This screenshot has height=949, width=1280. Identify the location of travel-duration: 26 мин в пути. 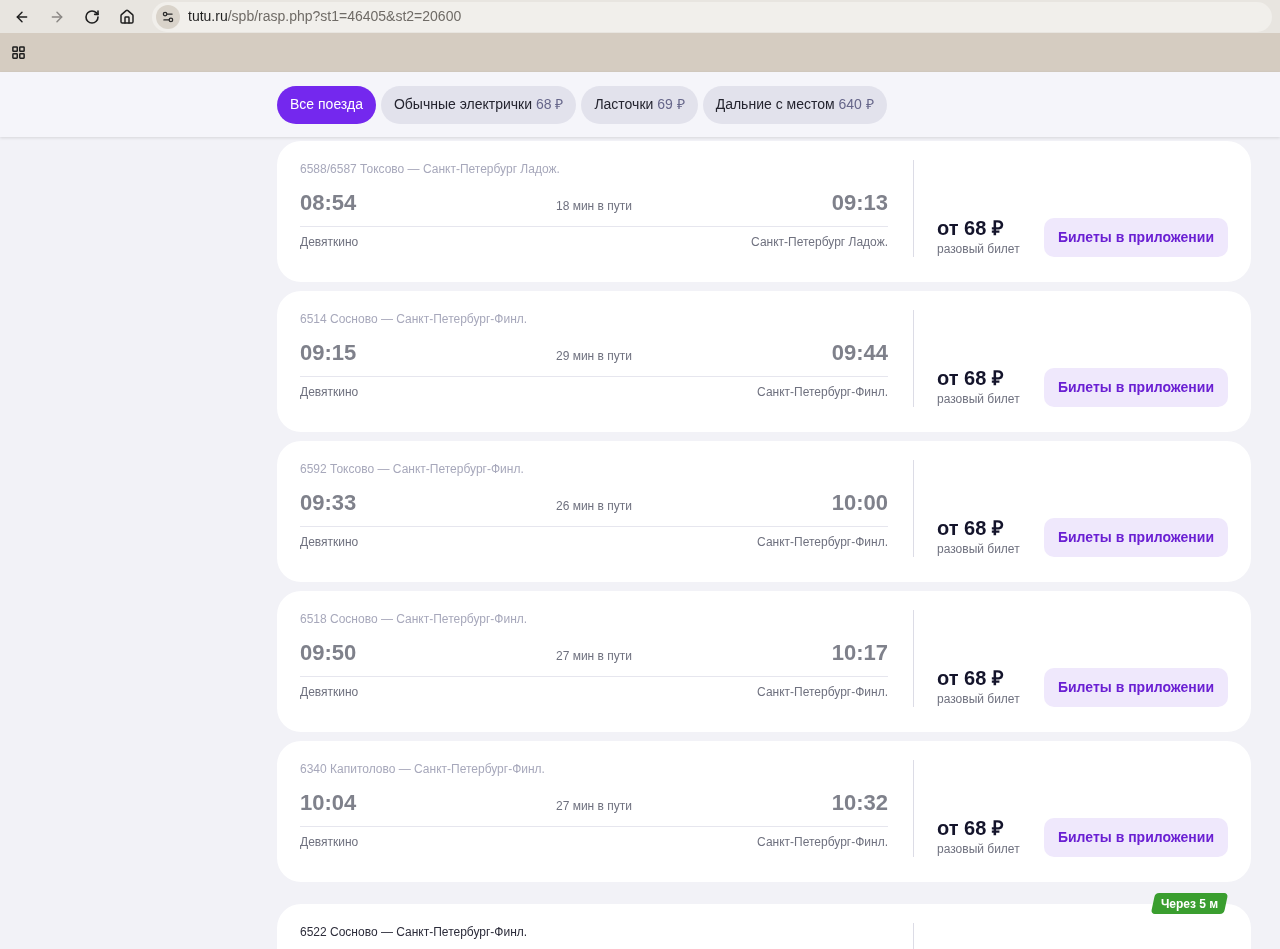
(594, 506).